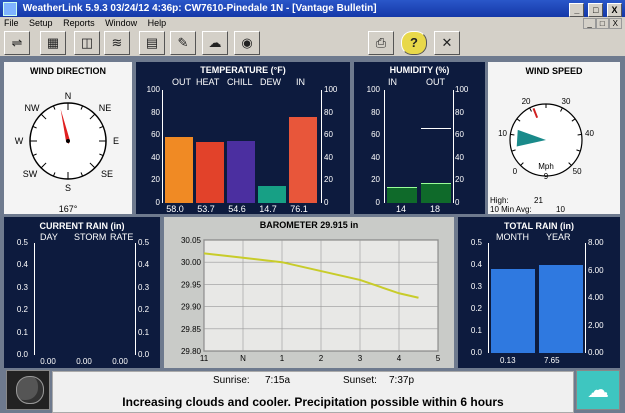 Image resolution: width=625 pixels, height=413 pixels. Describe the element at coordinates (155, 157) in the screenshot. I see `temperature-axis-left-tick: 40` at that location.